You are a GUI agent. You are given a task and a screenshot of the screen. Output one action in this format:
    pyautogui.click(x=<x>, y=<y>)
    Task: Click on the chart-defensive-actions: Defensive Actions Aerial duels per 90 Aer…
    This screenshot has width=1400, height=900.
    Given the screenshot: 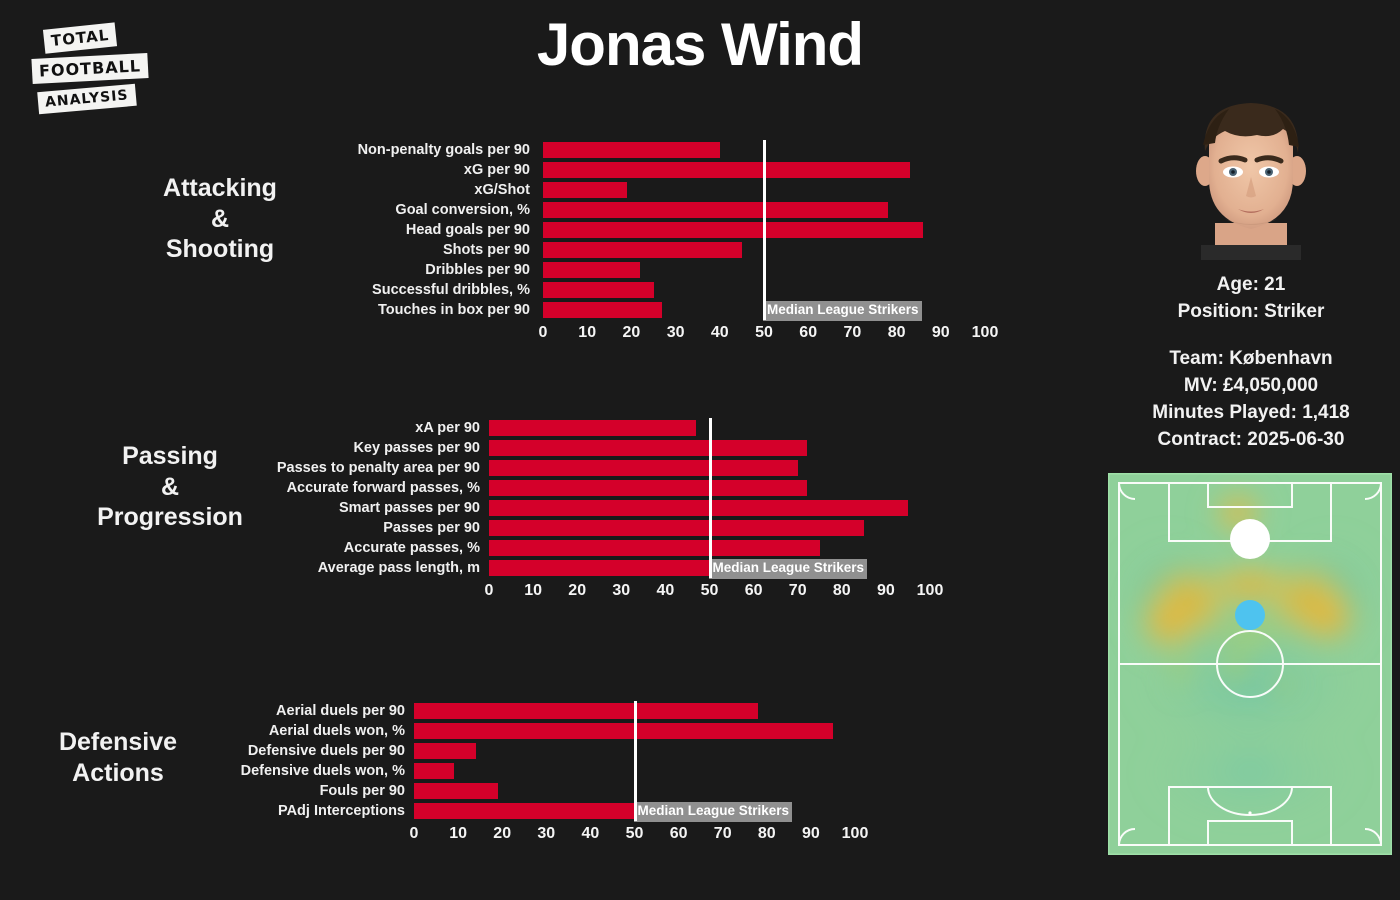 What is the action you would take?
    pyautogui.click(x=445, y=772)
    